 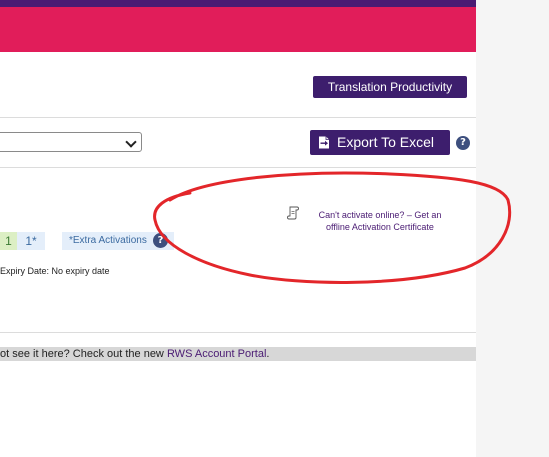 What do you see at coordinates (131, 142) in the screenshot?
I see `chevron-down-icon` at bounding box center [131, 142].